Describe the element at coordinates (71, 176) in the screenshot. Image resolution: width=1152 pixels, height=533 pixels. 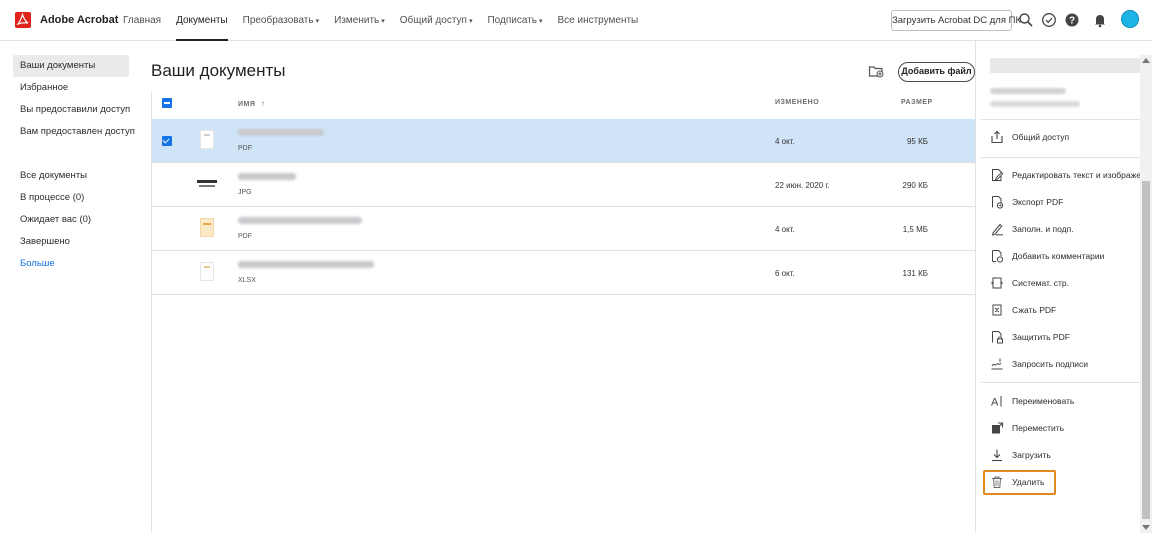
I see `sidebar-item-all-documents: Все документы` at that location.